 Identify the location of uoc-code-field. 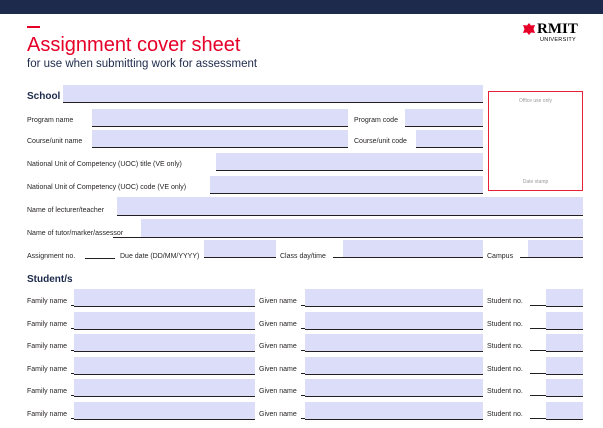
(346, 185).